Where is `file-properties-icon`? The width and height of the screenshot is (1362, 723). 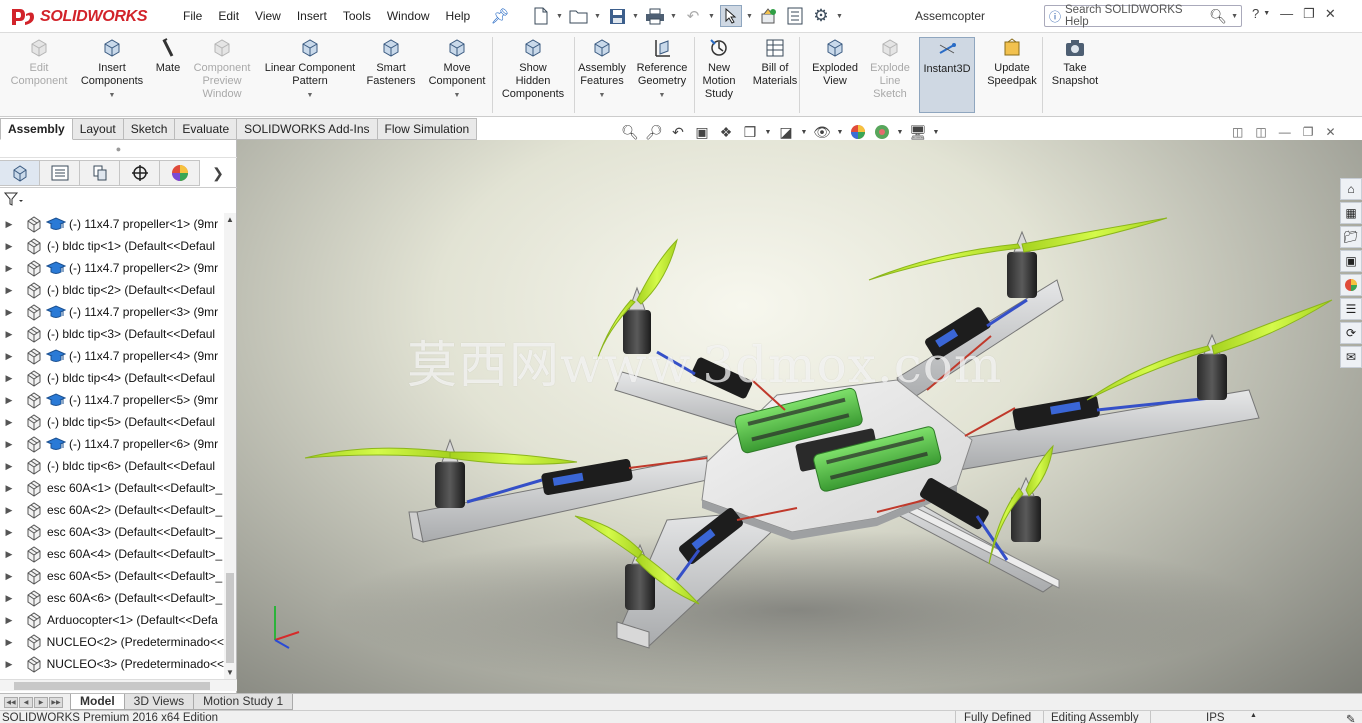 file-properties-icon is located at coordinates (795, 16).